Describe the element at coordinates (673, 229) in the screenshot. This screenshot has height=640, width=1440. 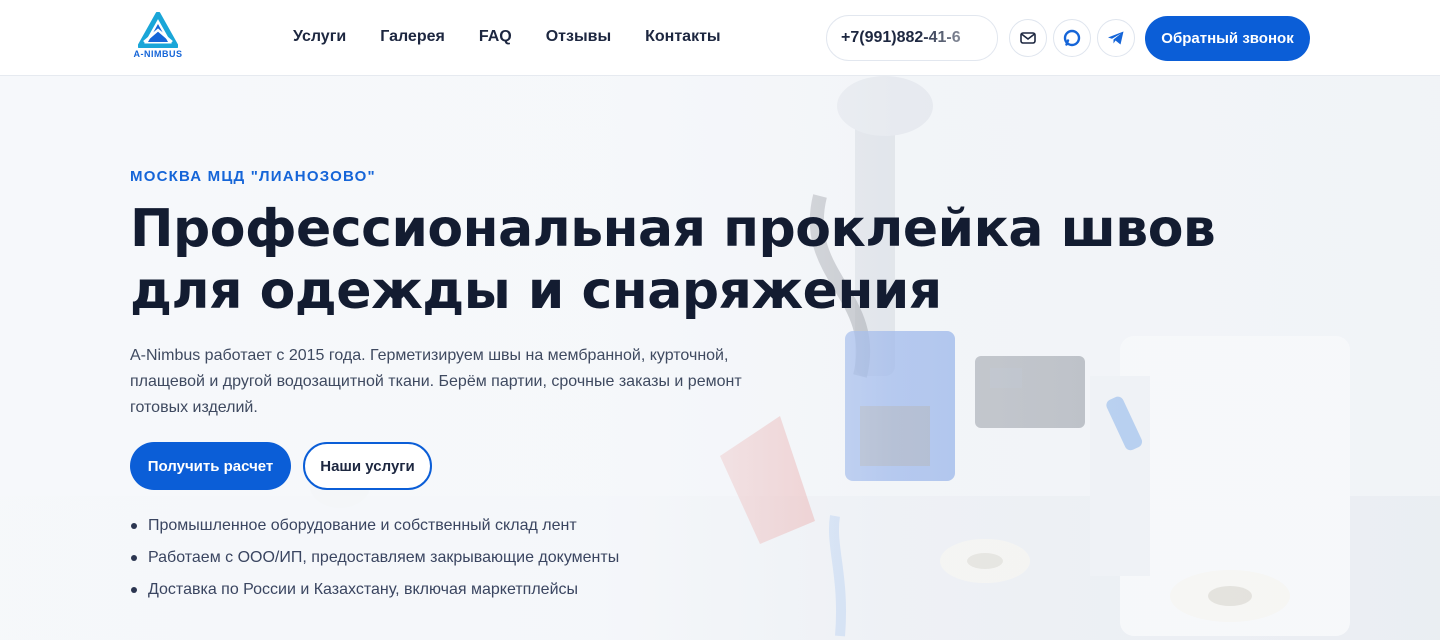
I see `hero-headline-line-1: Профессиональная проклейка швов` at that location.